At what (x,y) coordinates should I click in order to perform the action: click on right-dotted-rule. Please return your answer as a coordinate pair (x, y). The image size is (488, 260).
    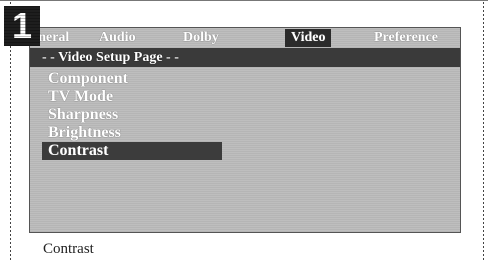
    Looking at the image, I should click on (483, 131).